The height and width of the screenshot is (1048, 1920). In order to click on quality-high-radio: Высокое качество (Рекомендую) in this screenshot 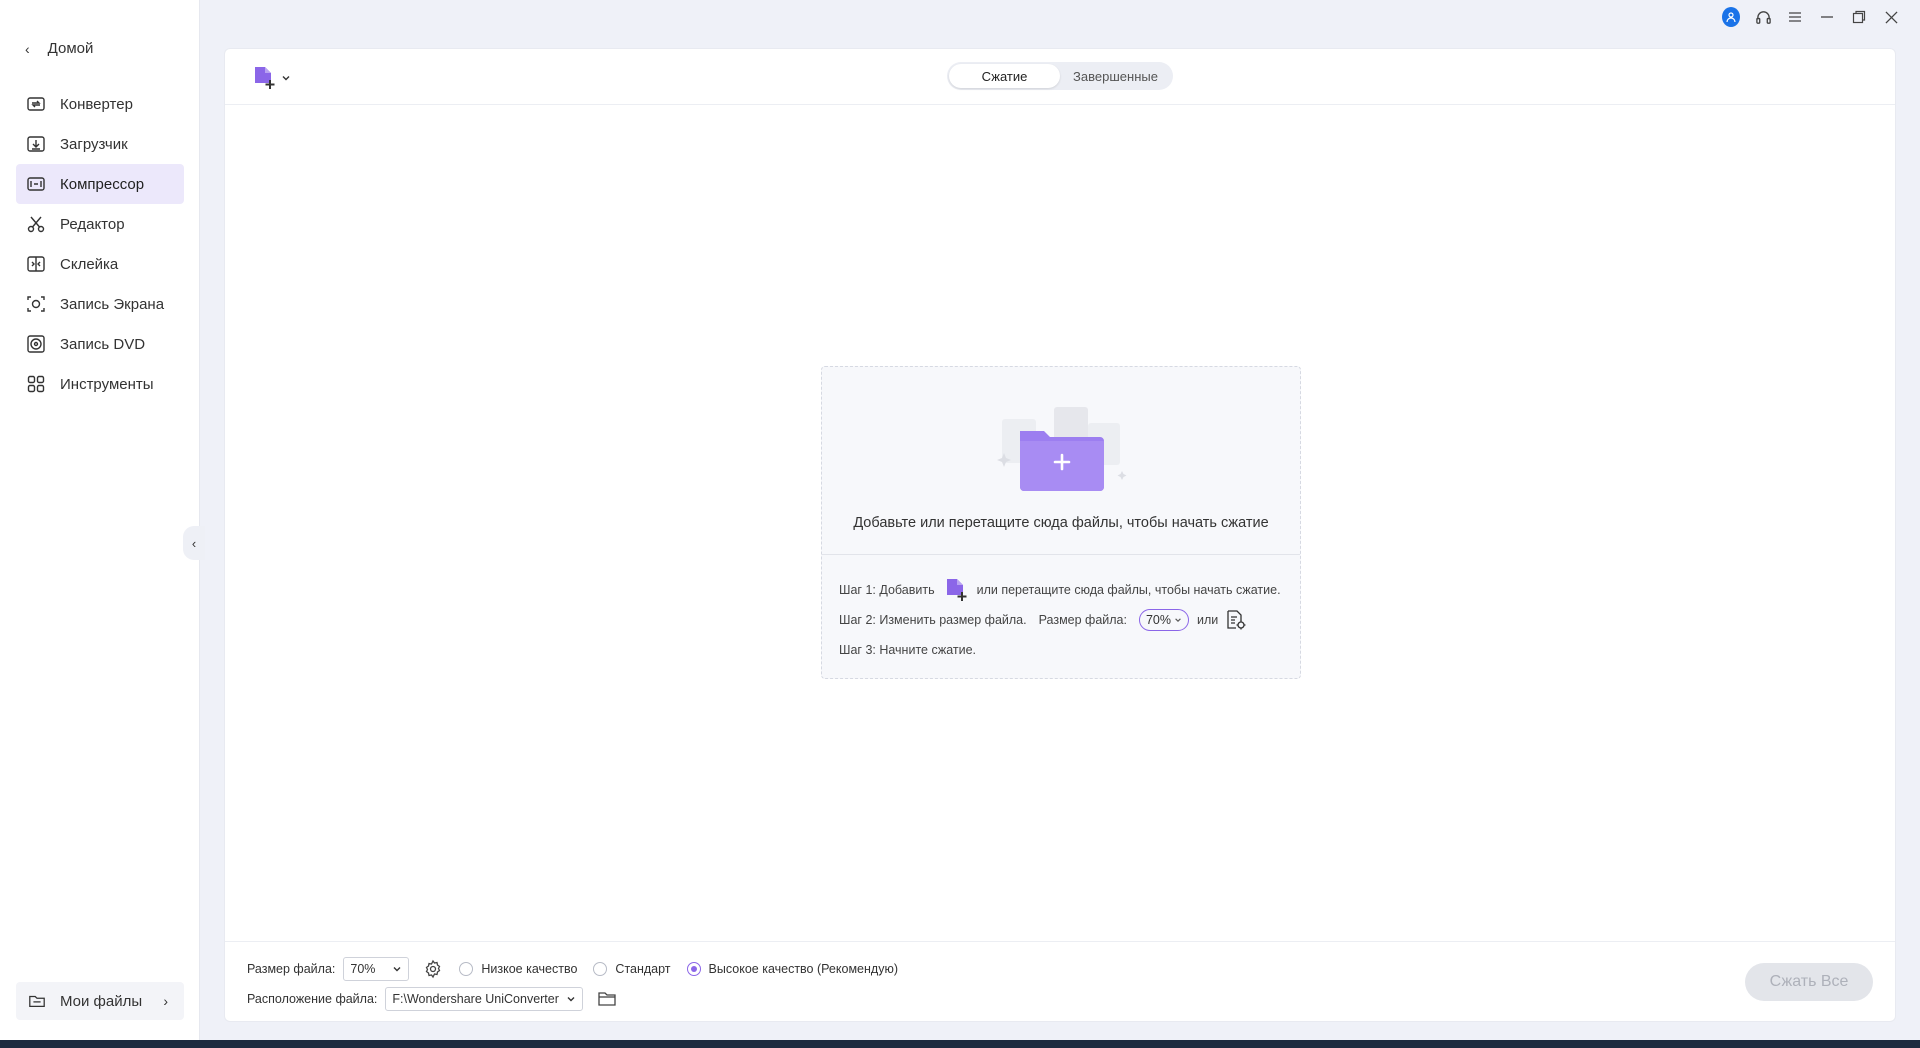, I will do `click(792, 969)`.